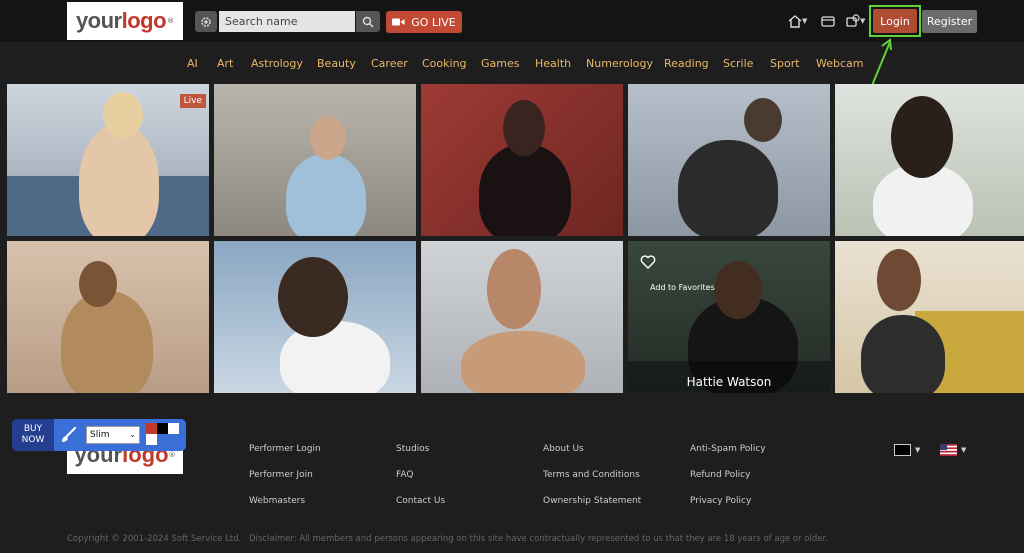 The image size is (1024, 553). I want to click on theme-select: Slim ⌄, so click(113, 435).